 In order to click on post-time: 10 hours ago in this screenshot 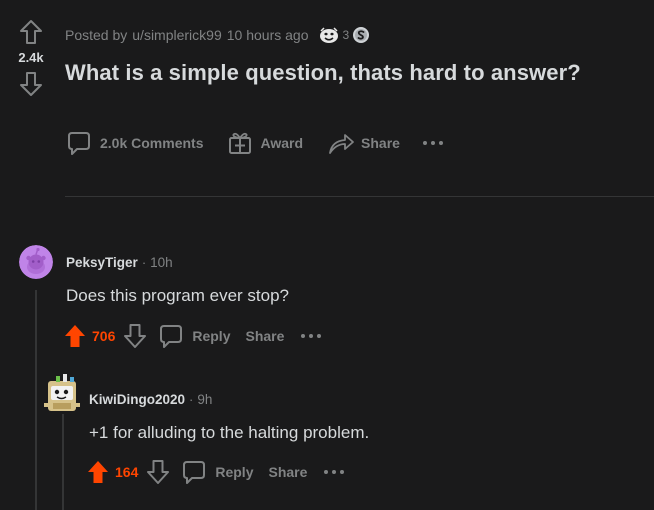, I will do `click(267, 35)`.